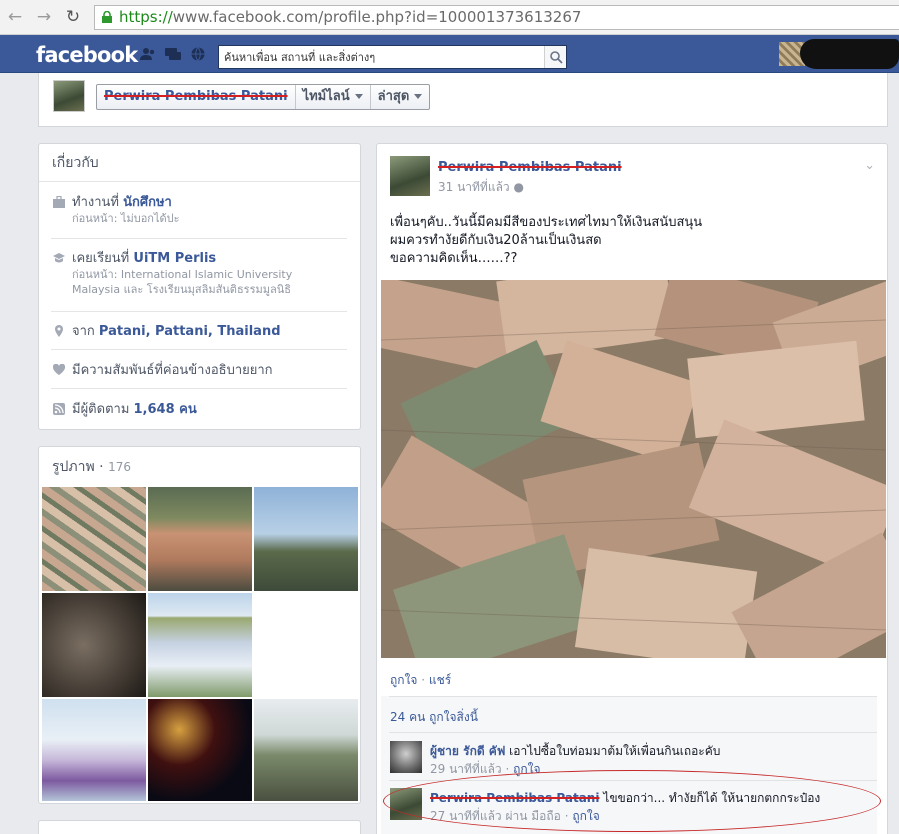 The image size is (899, 834). What do you see at coordinates (869, 165) in the screenshot?
I see `post-options-icon: ⌄` at bounding box center [869, 165].